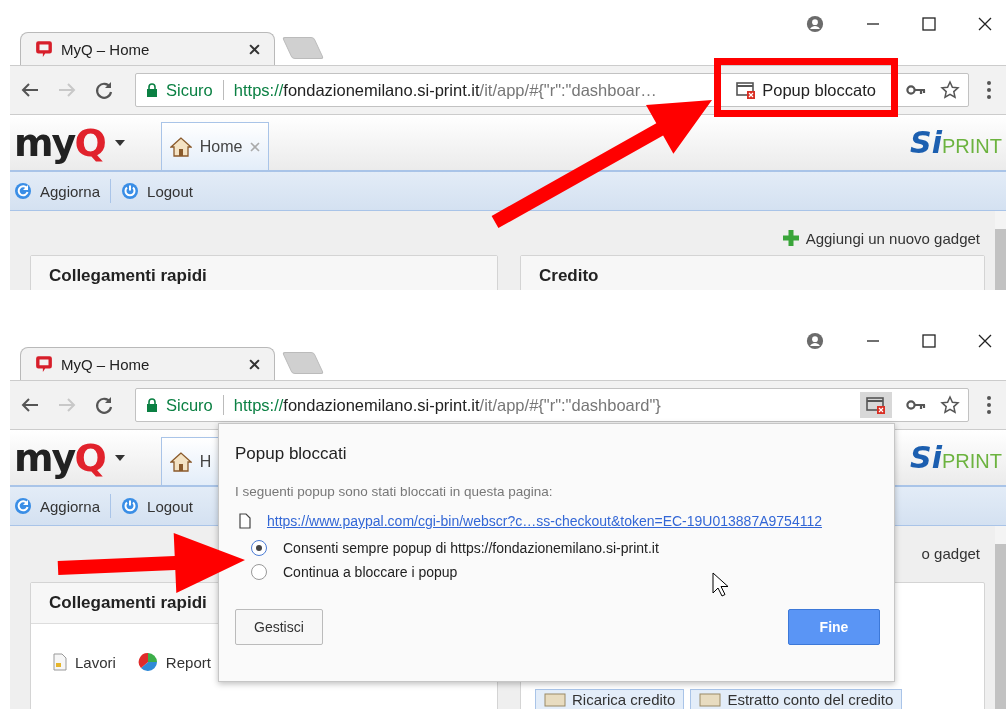  Describe the element at coordinates (447, 405) in the screenshot. I see `url-text: https://fondazionemilano.si-print.it/it/app/#{"r":"dashboard"}` at that location.